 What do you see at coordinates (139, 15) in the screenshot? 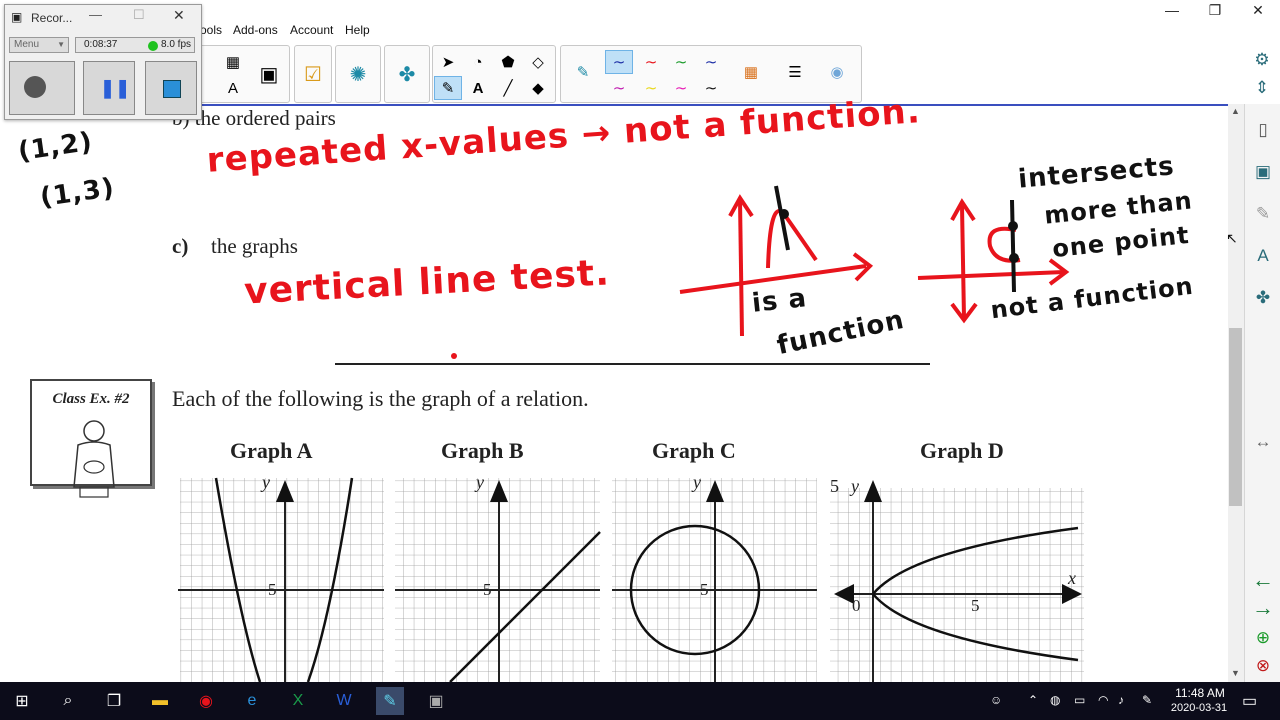
I see `recorder-maximize-button: ☐` at bounding box center [139, 15].